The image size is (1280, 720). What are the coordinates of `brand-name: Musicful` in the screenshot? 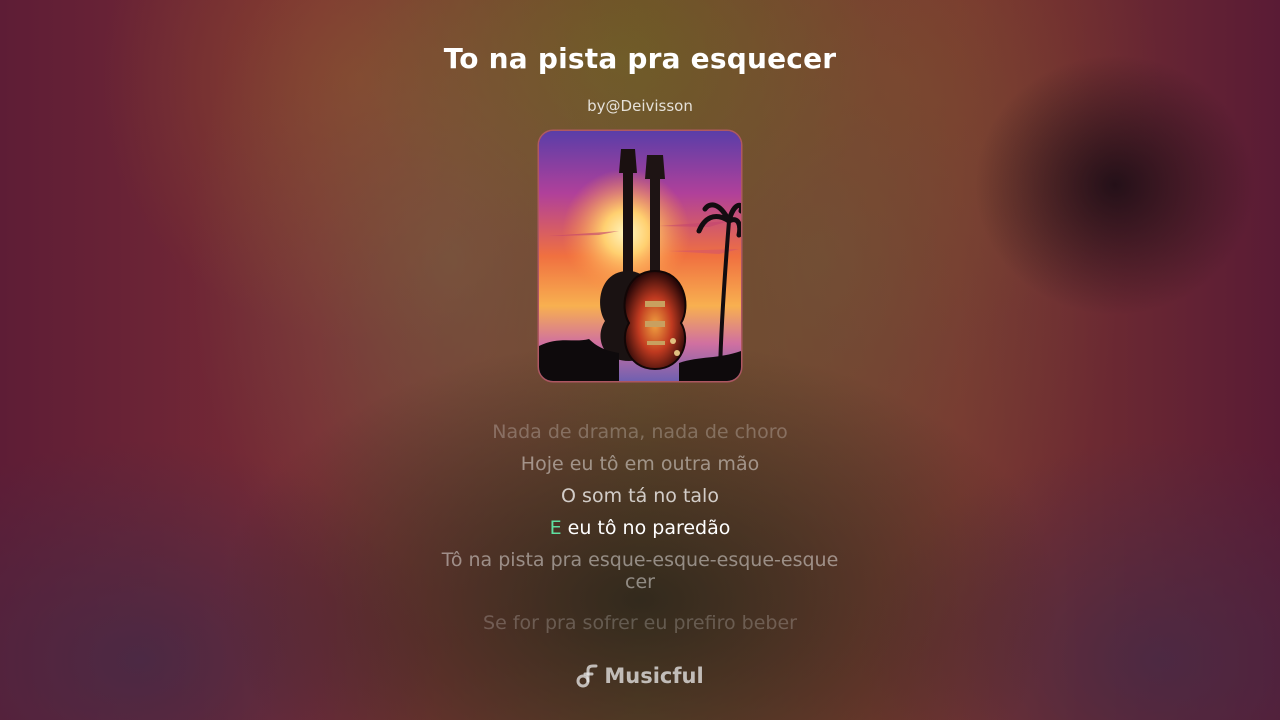 It's located at (654, 676).